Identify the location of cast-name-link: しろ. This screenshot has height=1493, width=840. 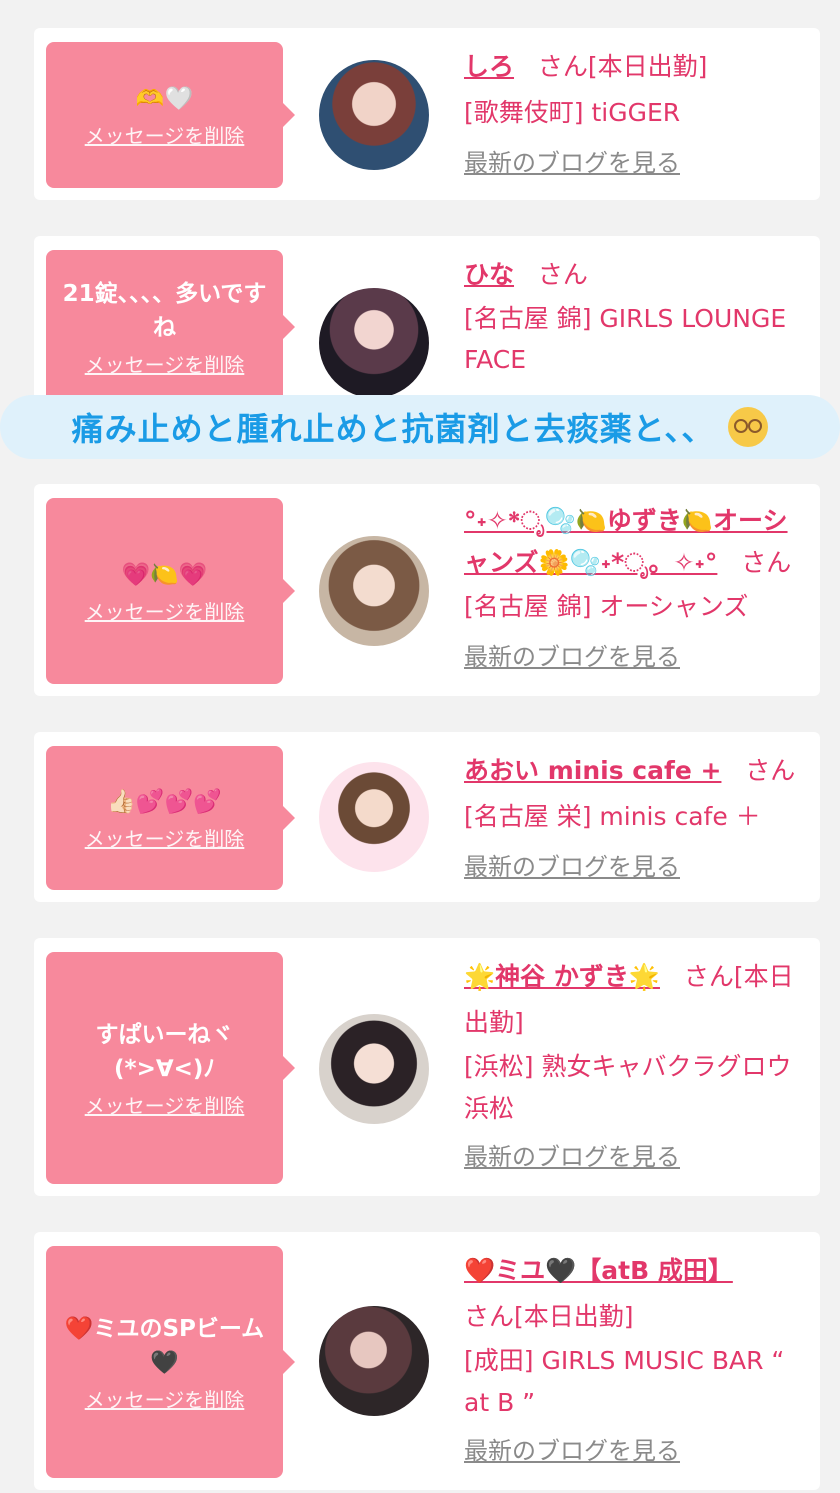
(489, 66).